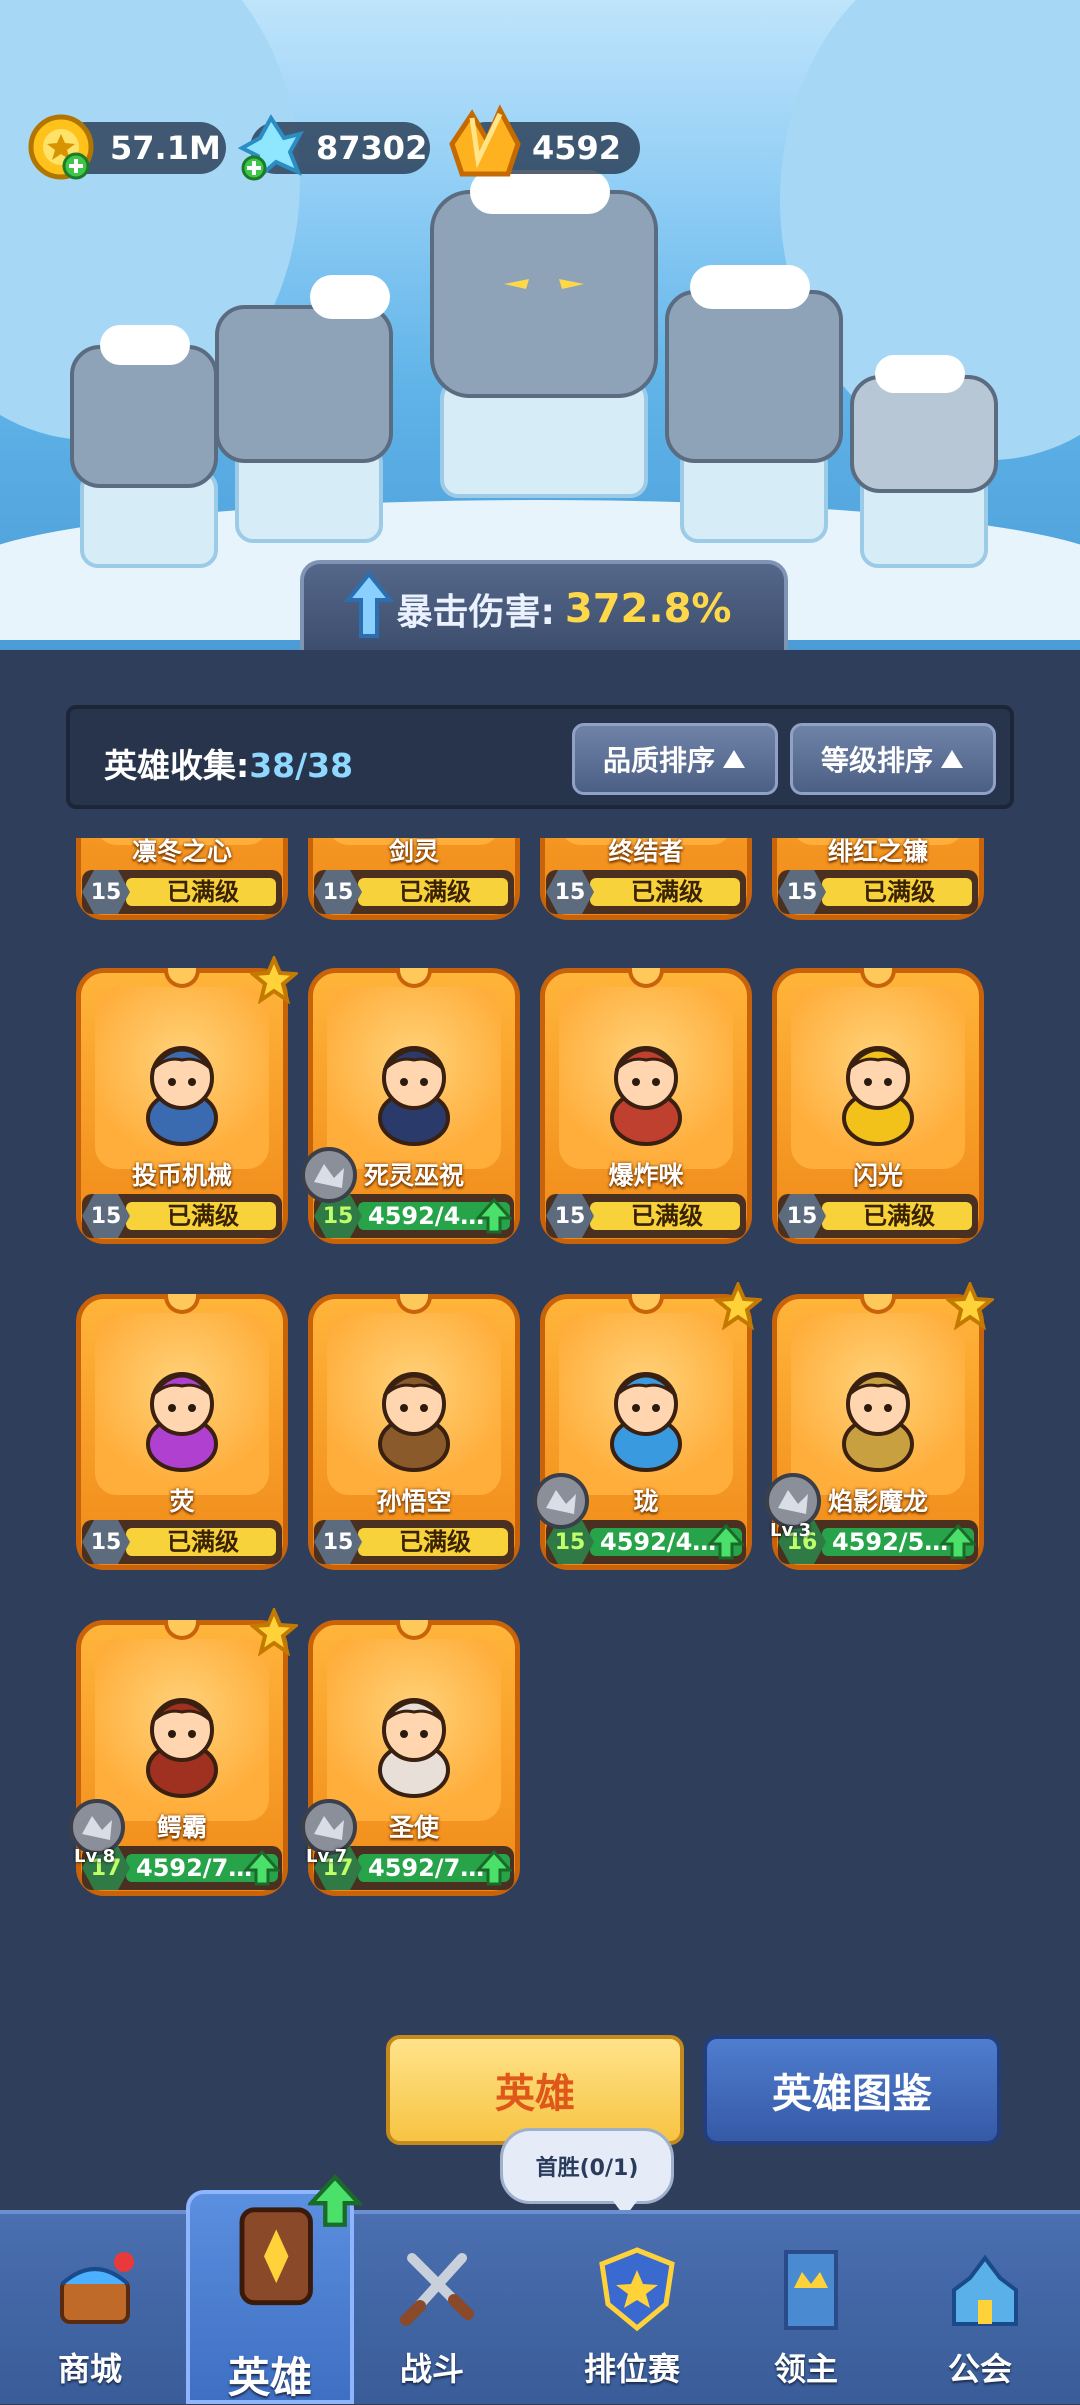 Image resolution: width=1080 pixels, height=2405 pixels. What do you see at coordinates (165, 148) in the screenshot?
I see `gold-amount: 57.1M` at bounding box center [165, 148].